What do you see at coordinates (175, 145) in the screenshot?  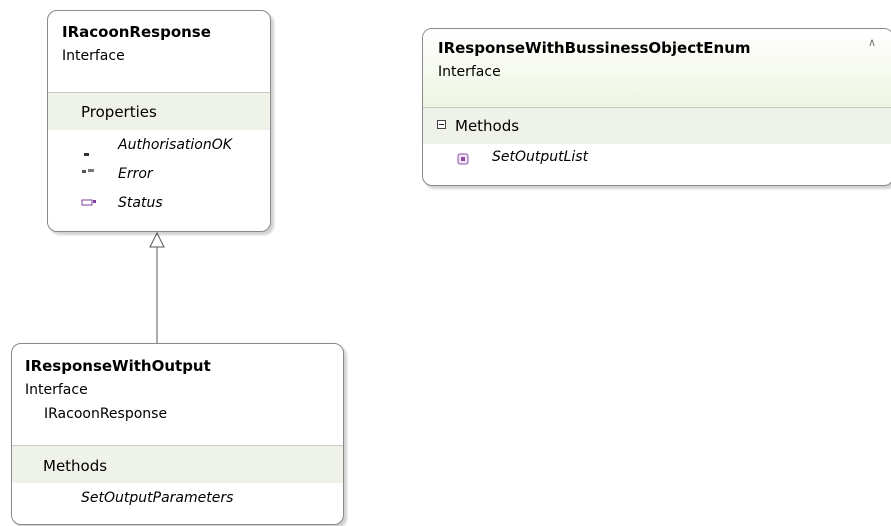 I see `member-item: AuthorisationOK` at bounding box center [175, 145].